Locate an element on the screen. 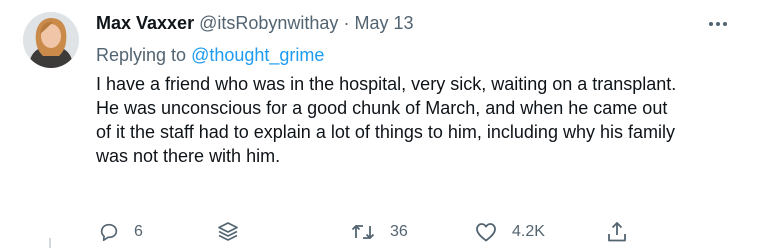 Image resolution: width=758 pixels, height=248 pixels. retweet-button: 36 is located at coordinates (379, 232).